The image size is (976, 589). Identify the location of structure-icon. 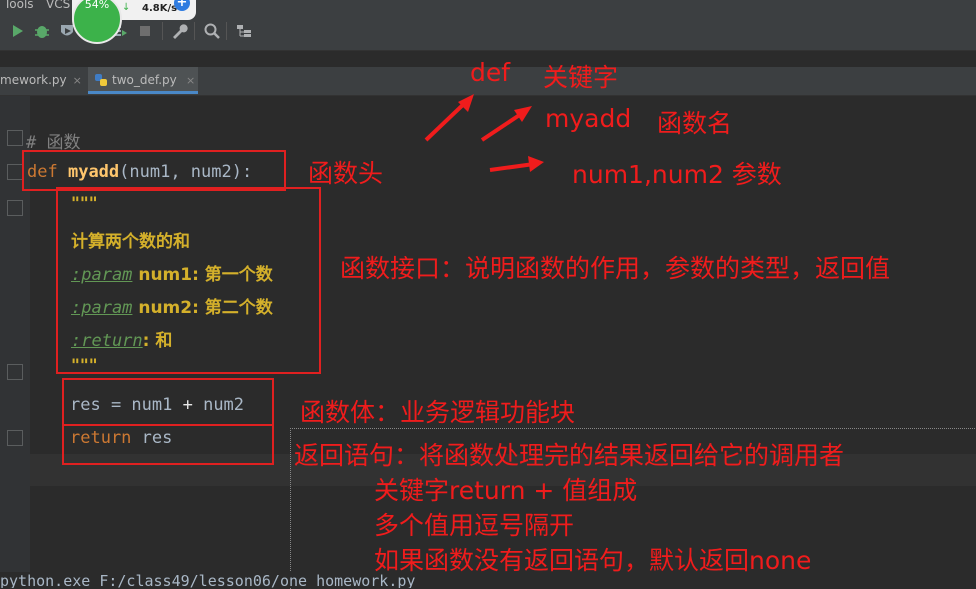
(244, 31).